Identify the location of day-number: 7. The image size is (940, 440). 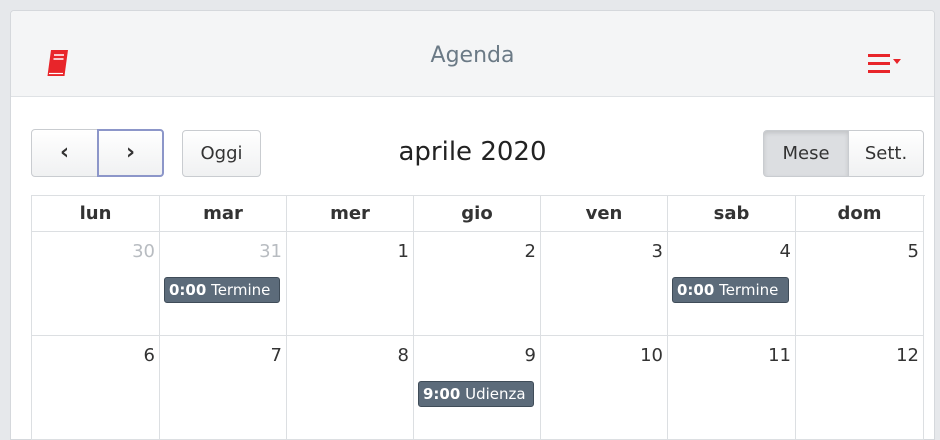
(276, 355).